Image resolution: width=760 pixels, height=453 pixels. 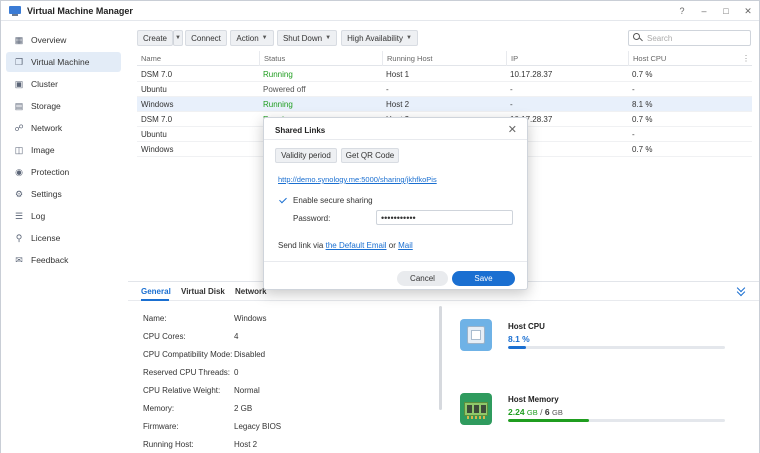 What do you see at coordinates (444, 217) in the screenshot?
I see `password-field` at bounding box center [444, 217].